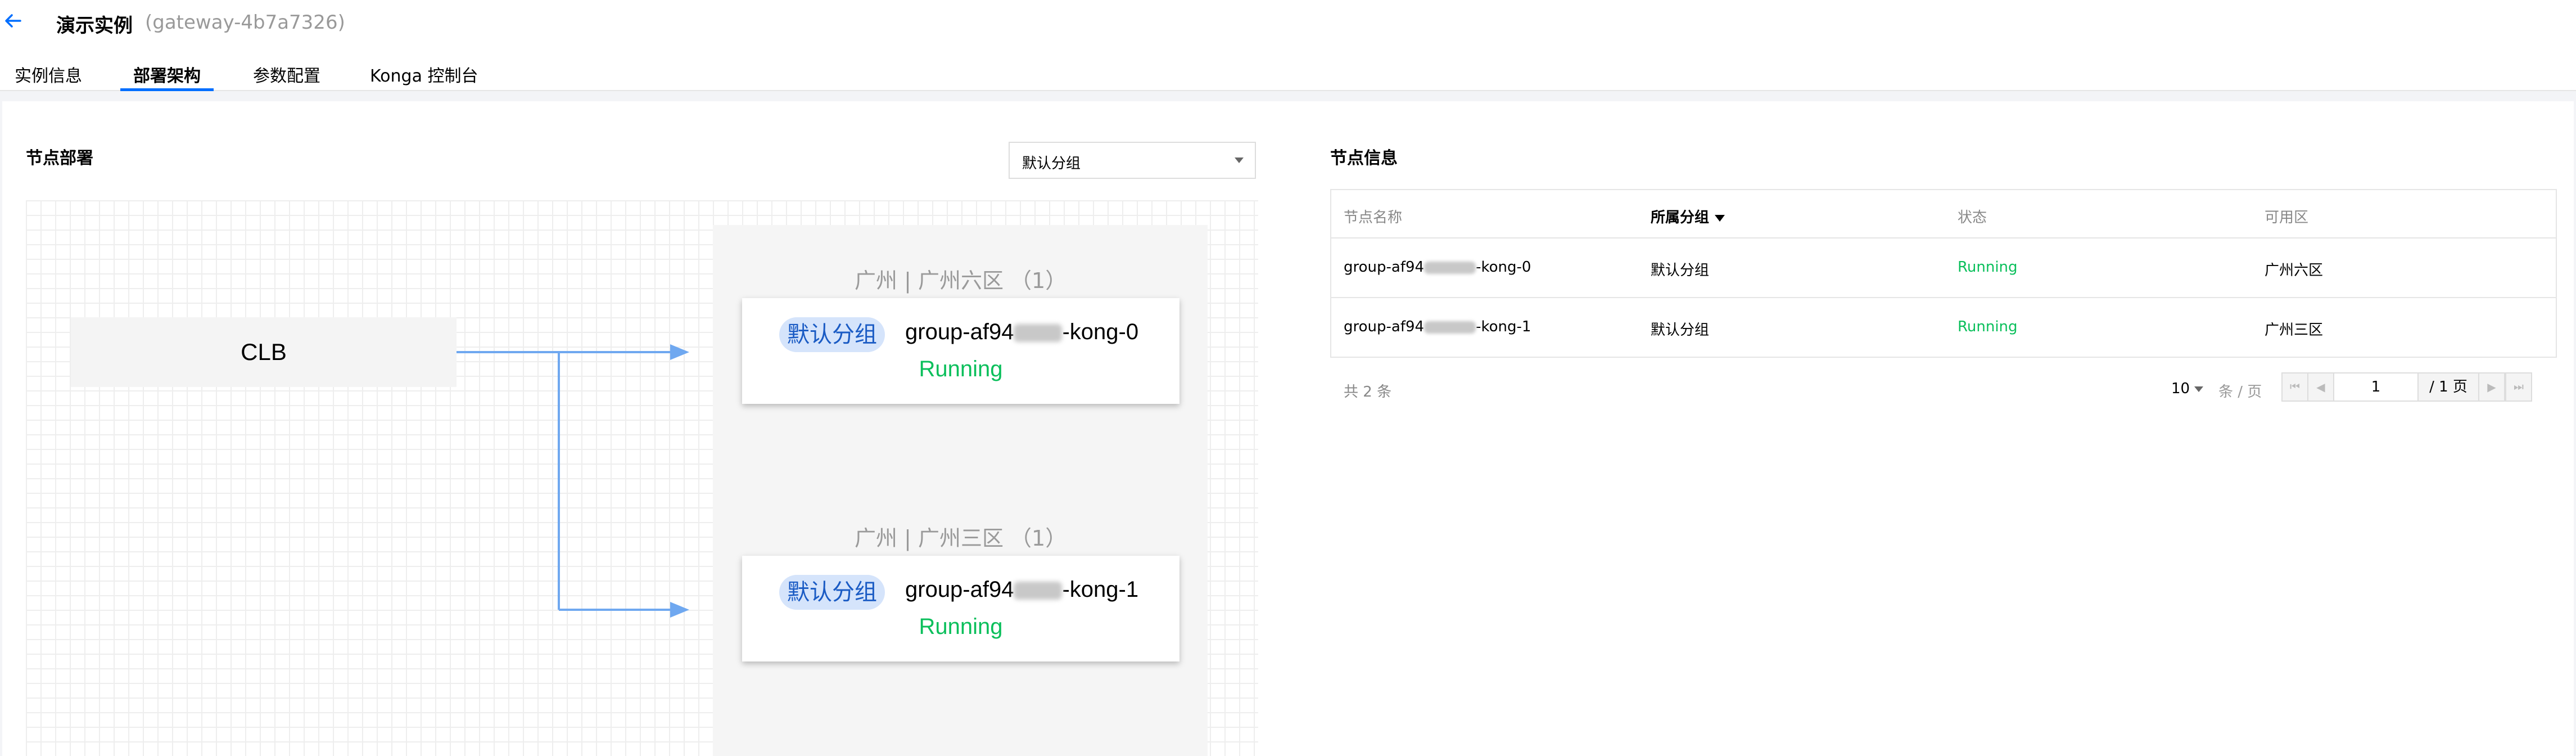  Describe the element at coordinates (960, 351) in the screenshot. I see `node-card-kong-0: 默认分组 group-af94 -kong-0 Running` at that location.